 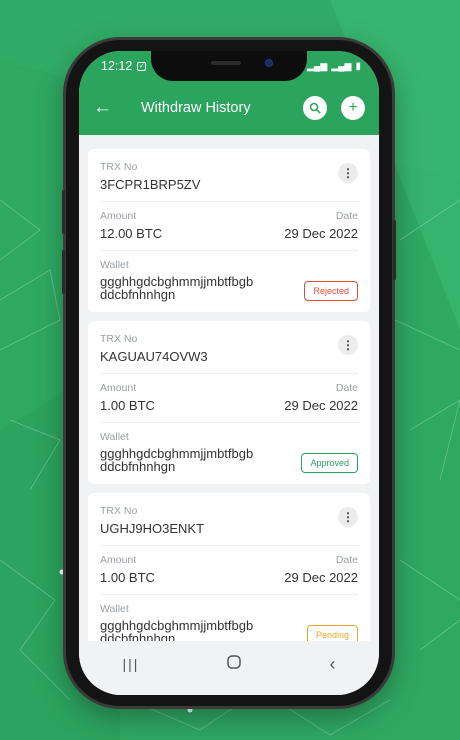 I want to click on plus-icon: +, so click(x=353, y=108).